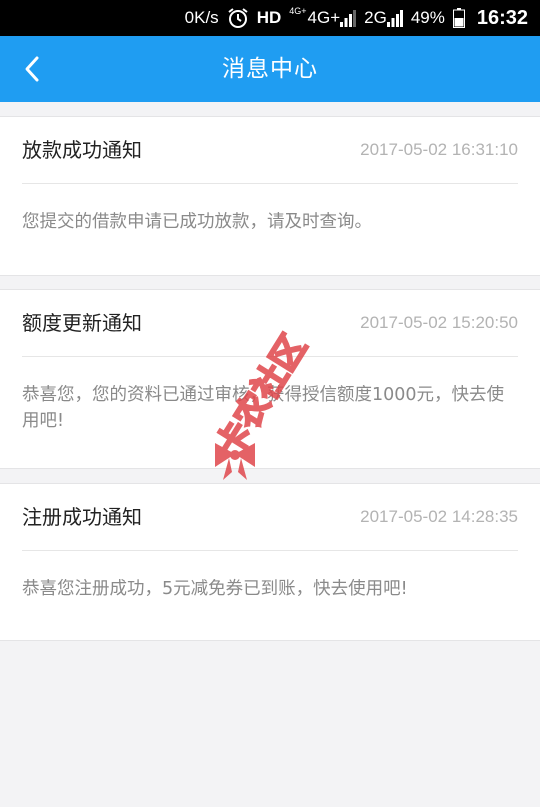 The width and height of the screenshot is (540, 807). Describe the element at coordinates (458, 18) in the screenshot. I see `battery-icon` at that location.